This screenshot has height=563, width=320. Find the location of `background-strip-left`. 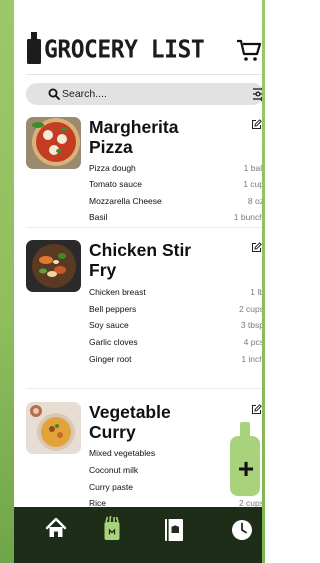

background-strip-left is located at coordinates (7, 281).